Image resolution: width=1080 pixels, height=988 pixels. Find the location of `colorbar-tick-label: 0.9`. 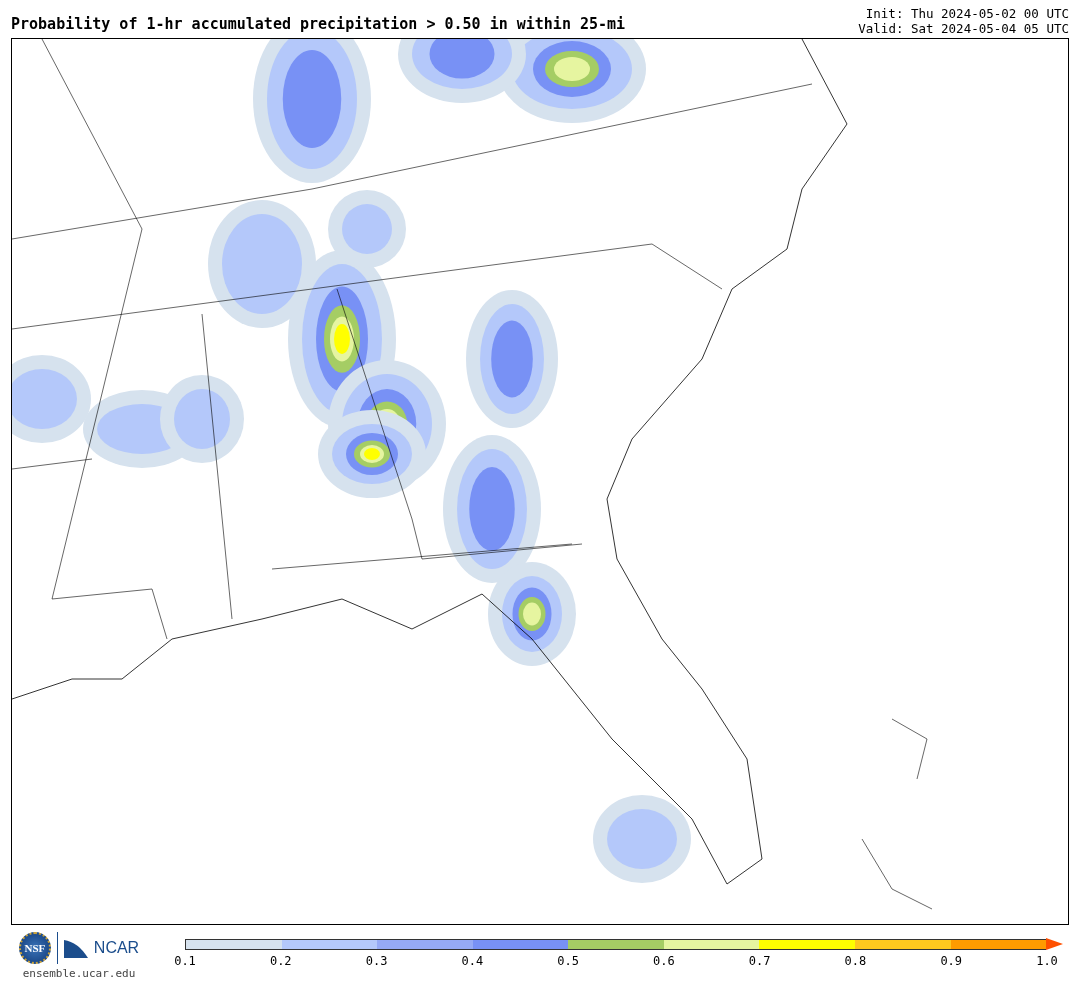

colorbar-tick-label: 0.9 is located at coordinates (951, 961).